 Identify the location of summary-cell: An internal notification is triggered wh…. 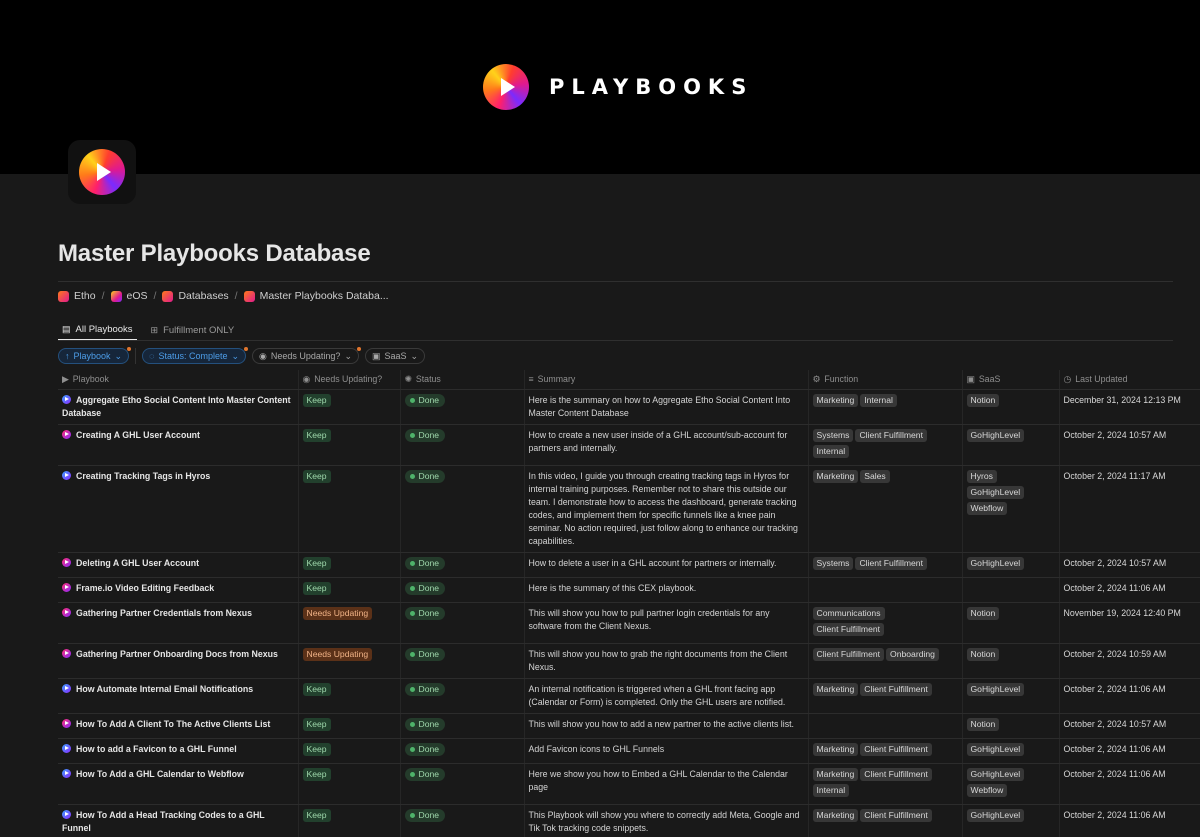
(666, 696).